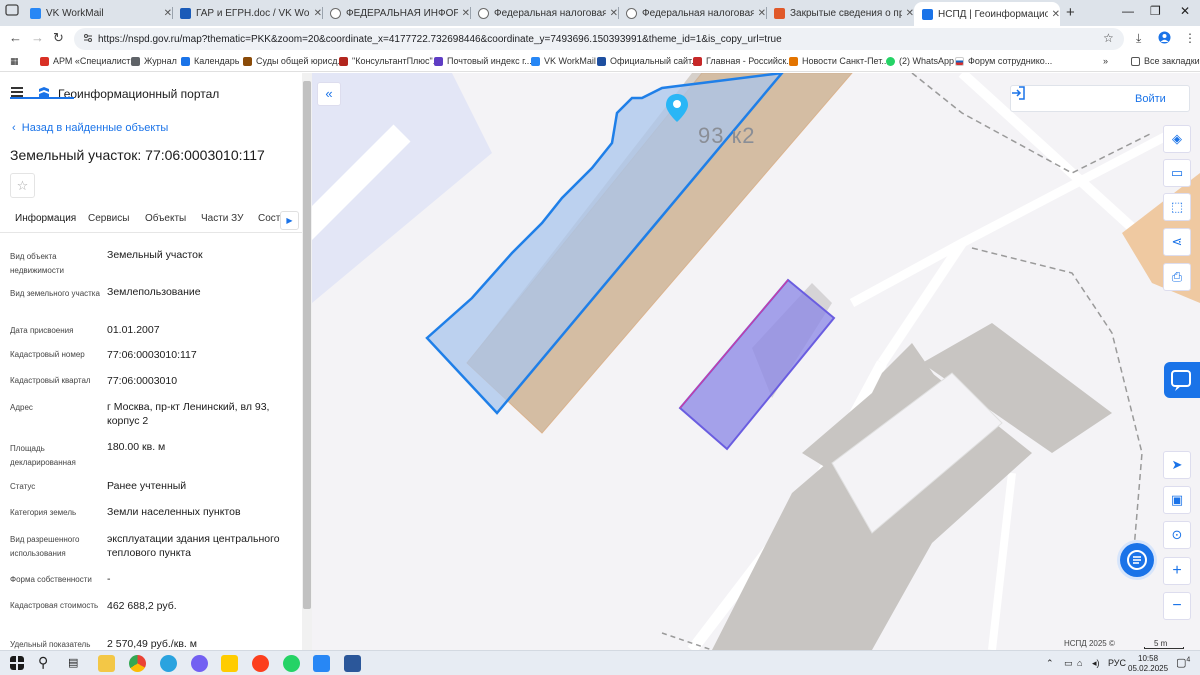  Describe the element at coordinates (1117, 663) in the screenshot. I see `language-indicator: РУС` at that location.